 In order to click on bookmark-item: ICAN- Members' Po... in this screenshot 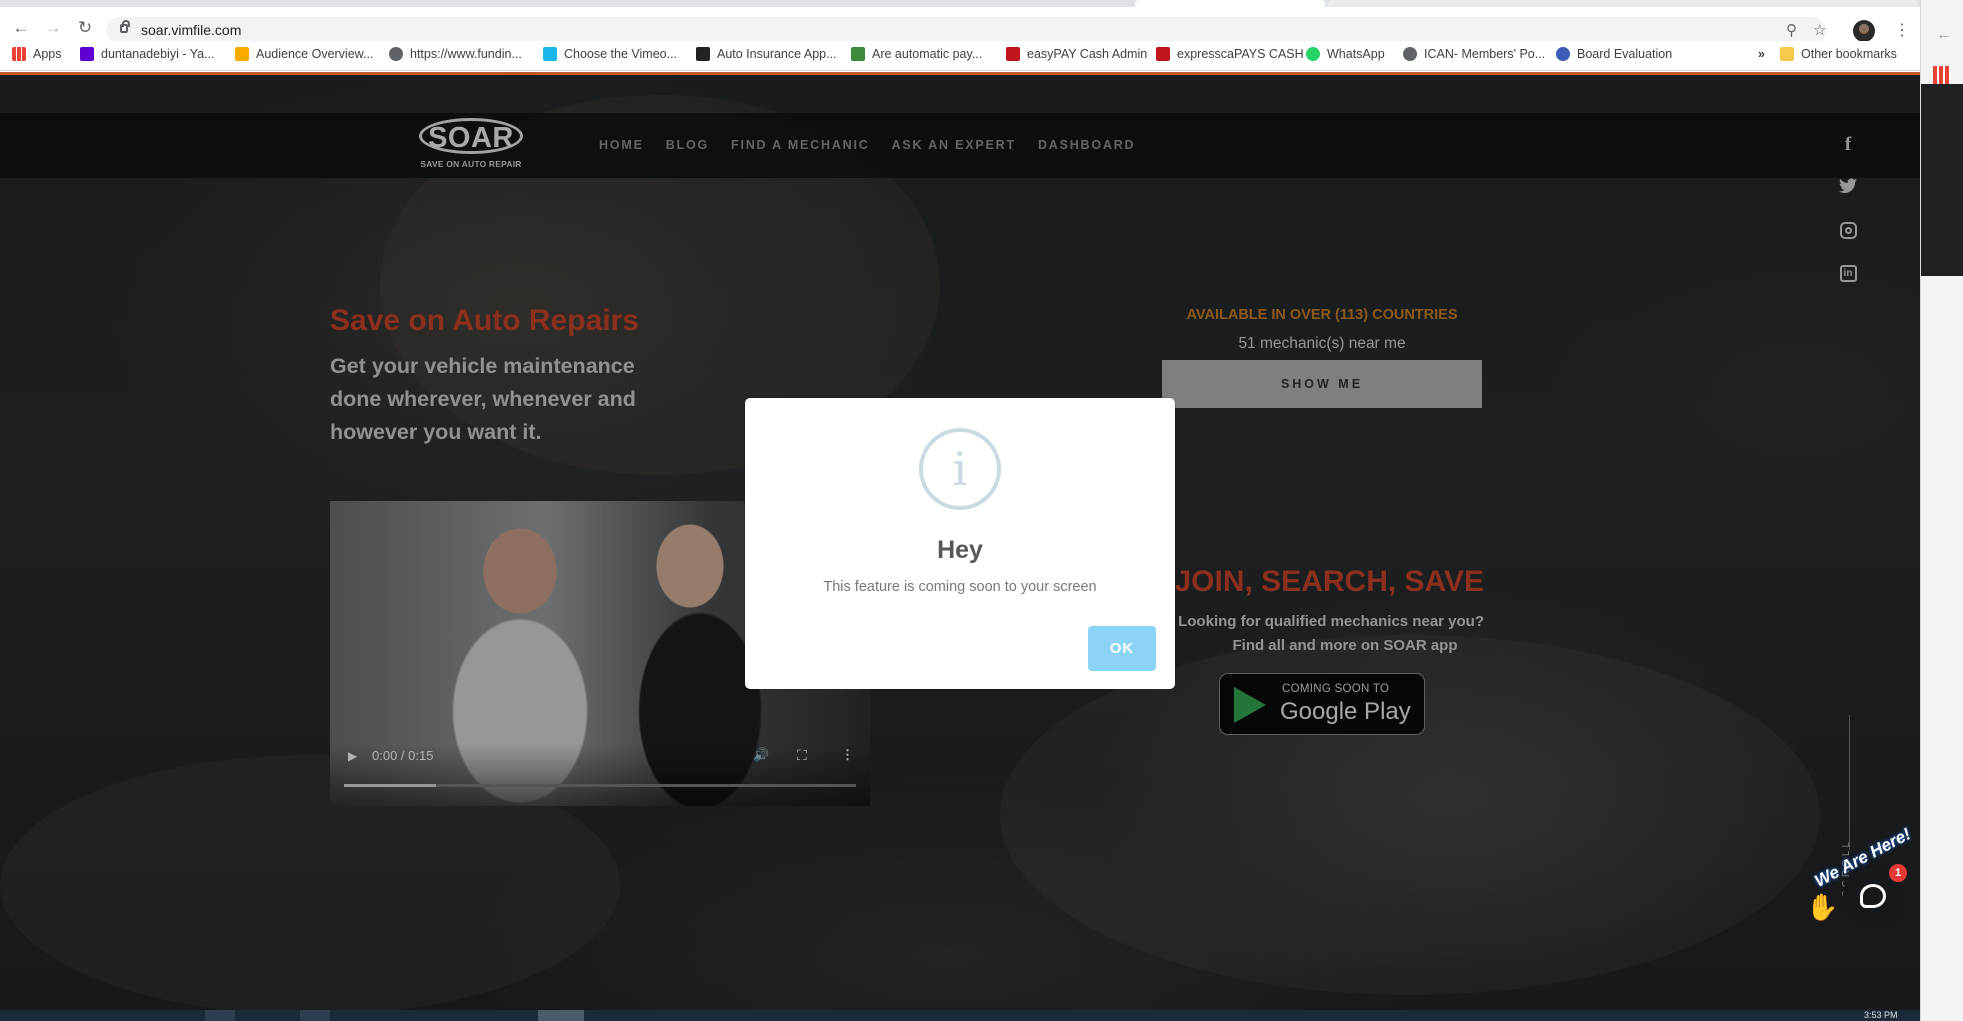, I will do `click(1474, 54)`.